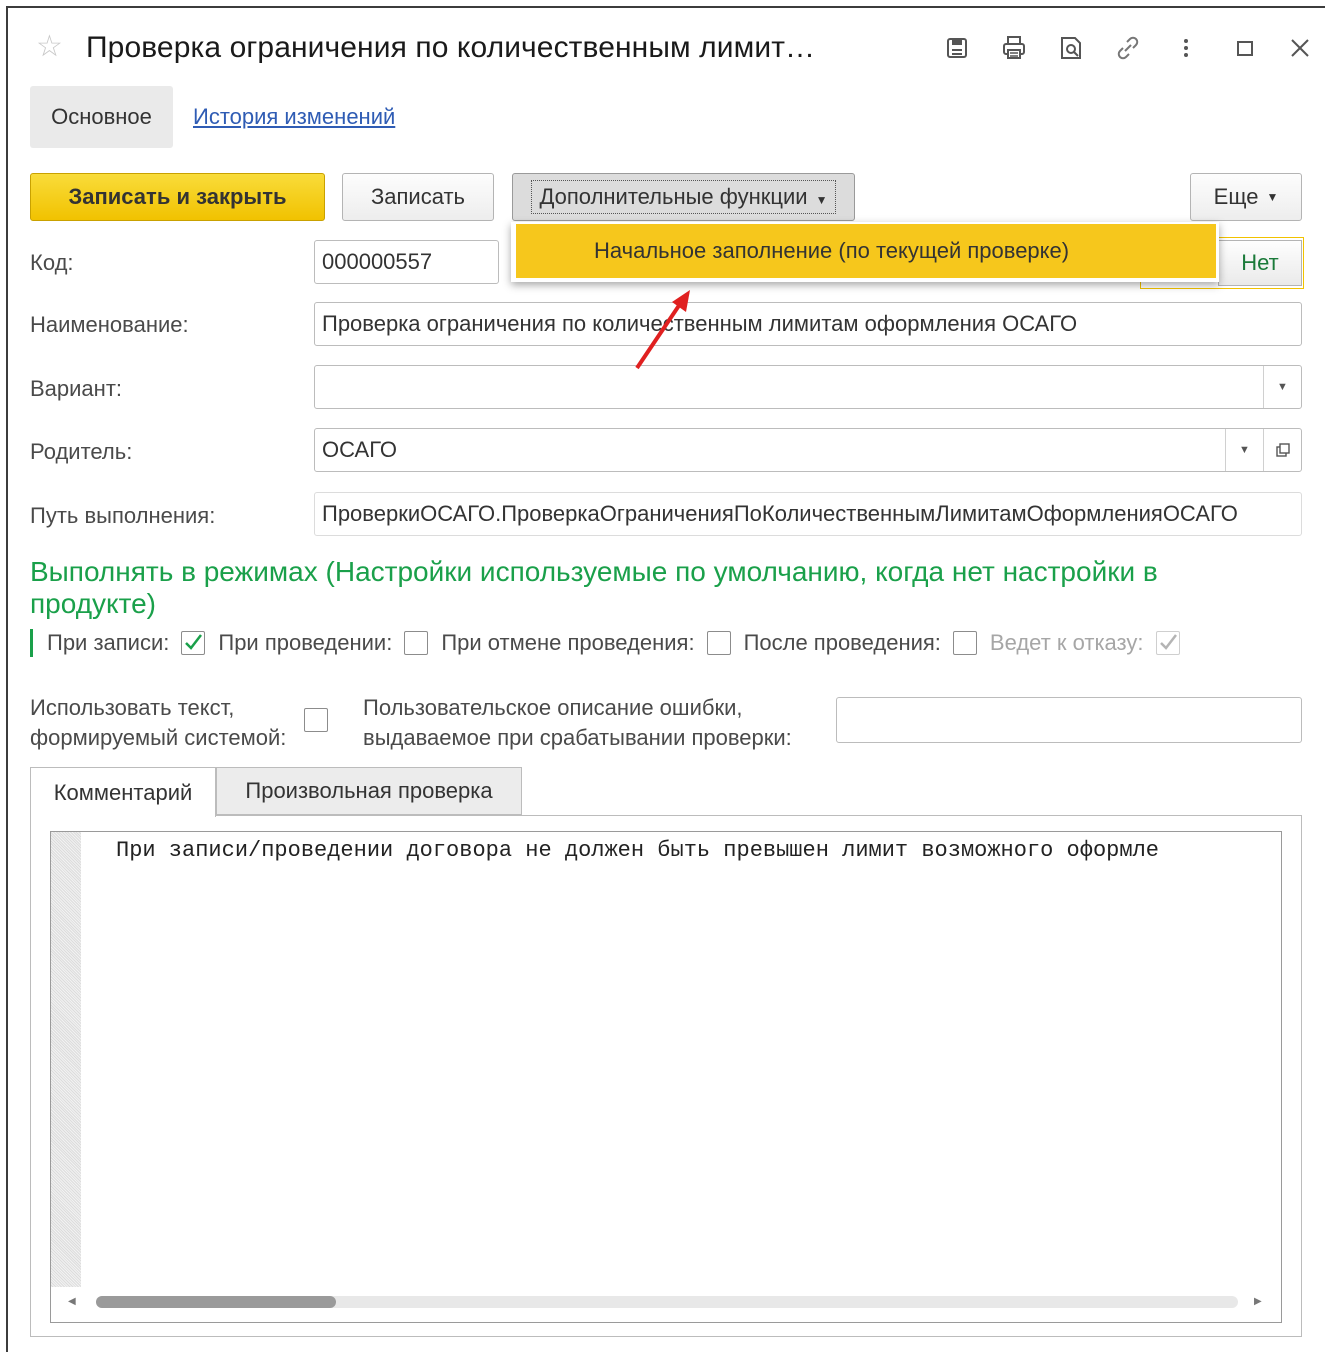 The height and width of the screenshot is (1353, 1325). What do you see at coordinates (1128, 48) in the screenshot?
I see `link-icon` at bounding box center [1128, 48].